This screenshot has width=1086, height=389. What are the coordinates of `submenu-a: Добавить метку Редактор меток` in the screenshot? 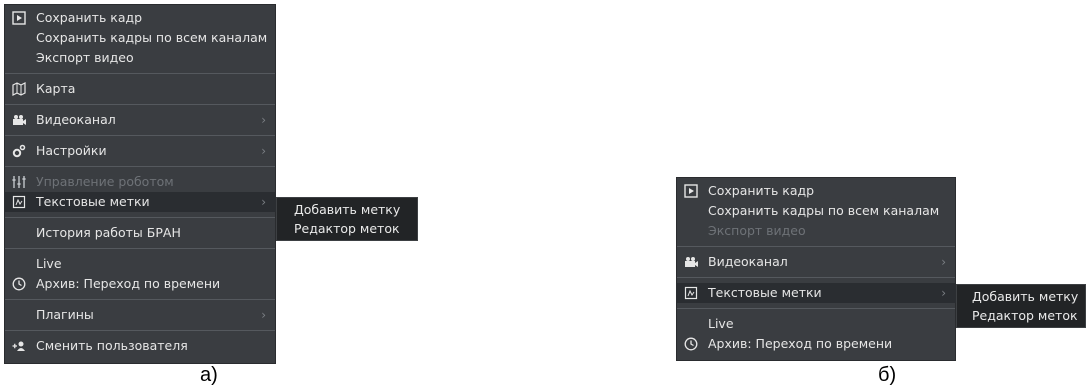 It's located at (347, 219).